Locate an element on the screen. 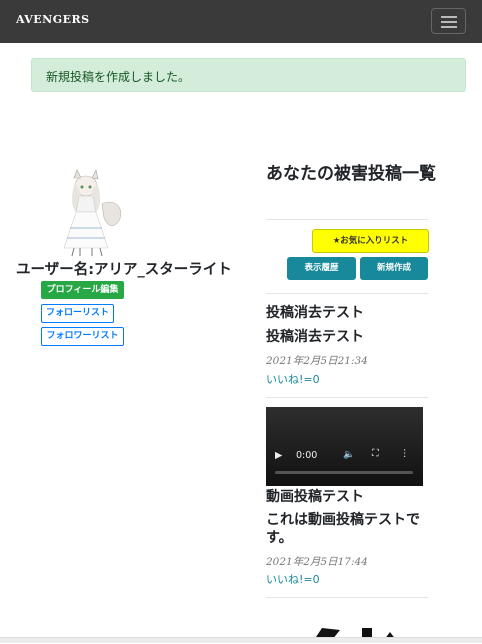 The height and width of the screenshot is (644, 482). page-bottom-edge is located at coordinates (241, 640).